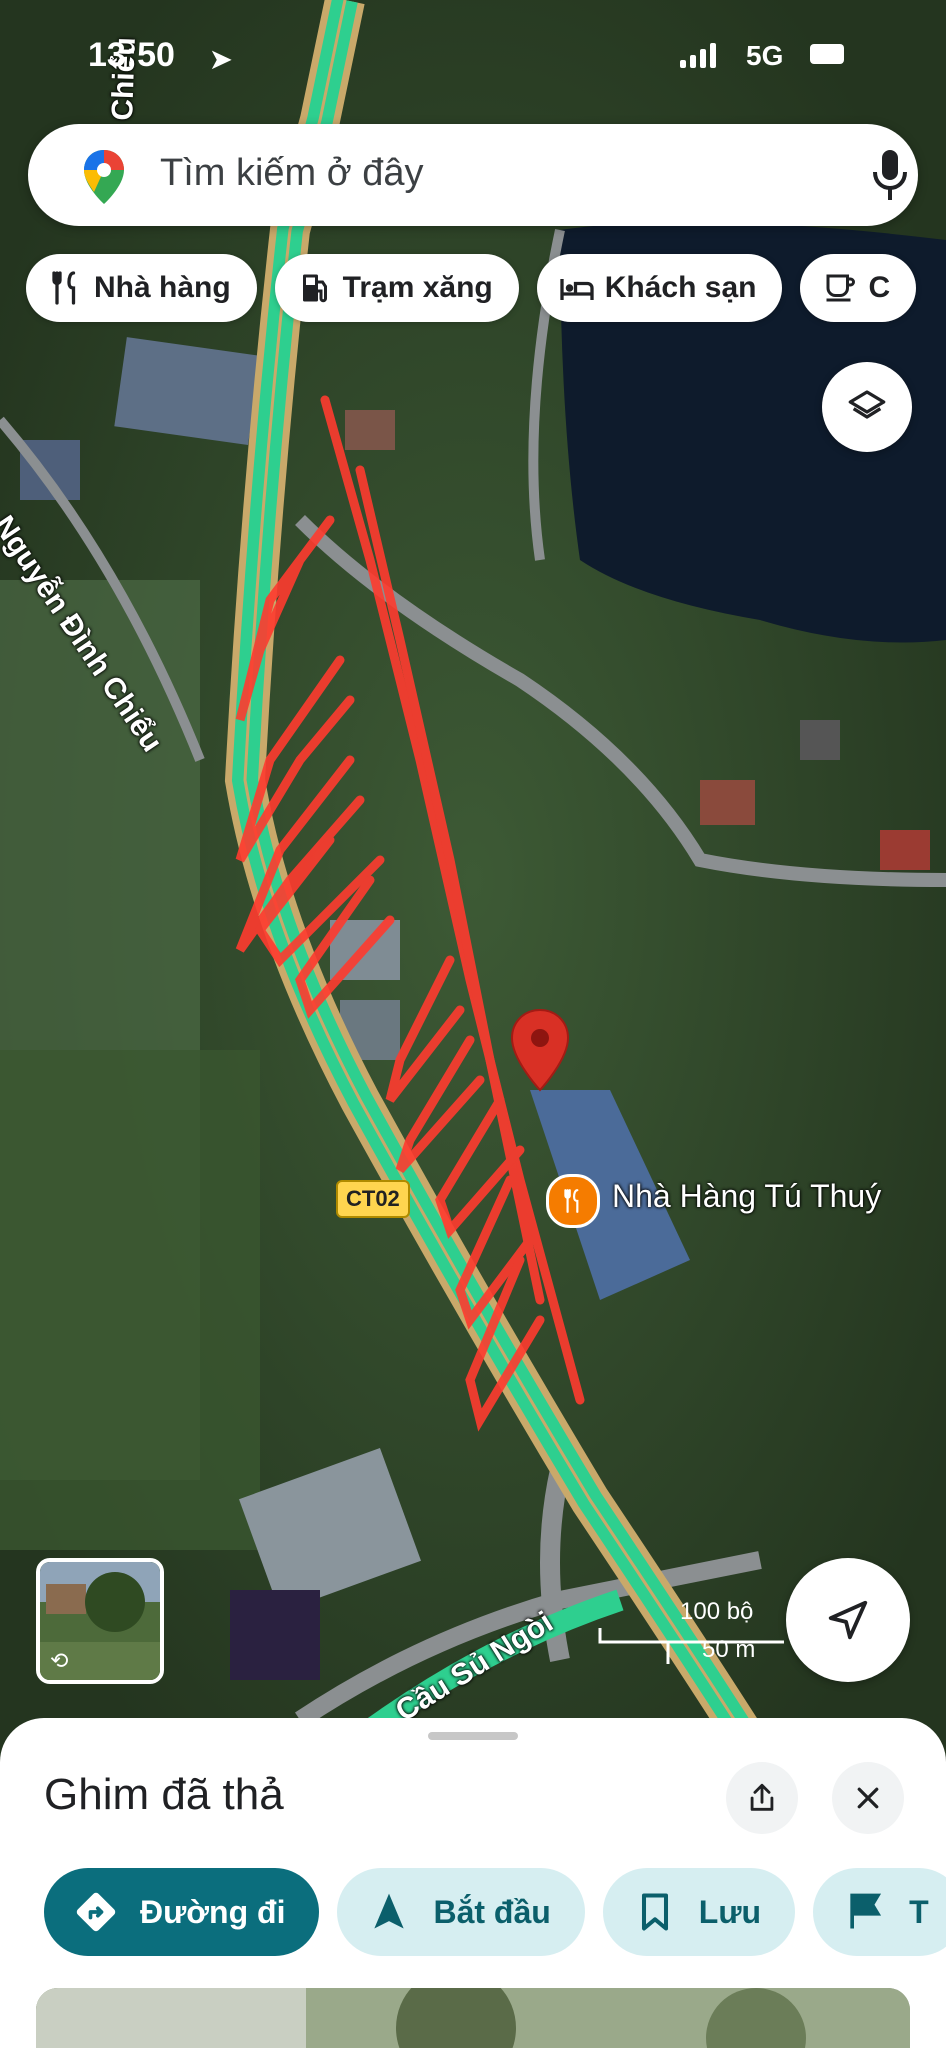 The width and height of the screenshot is (946, 2048). What do you see at coordinates (221, 59) in the screenshot?
I see `location-arrow-icon: ➤` at bounding box center [221, 59].